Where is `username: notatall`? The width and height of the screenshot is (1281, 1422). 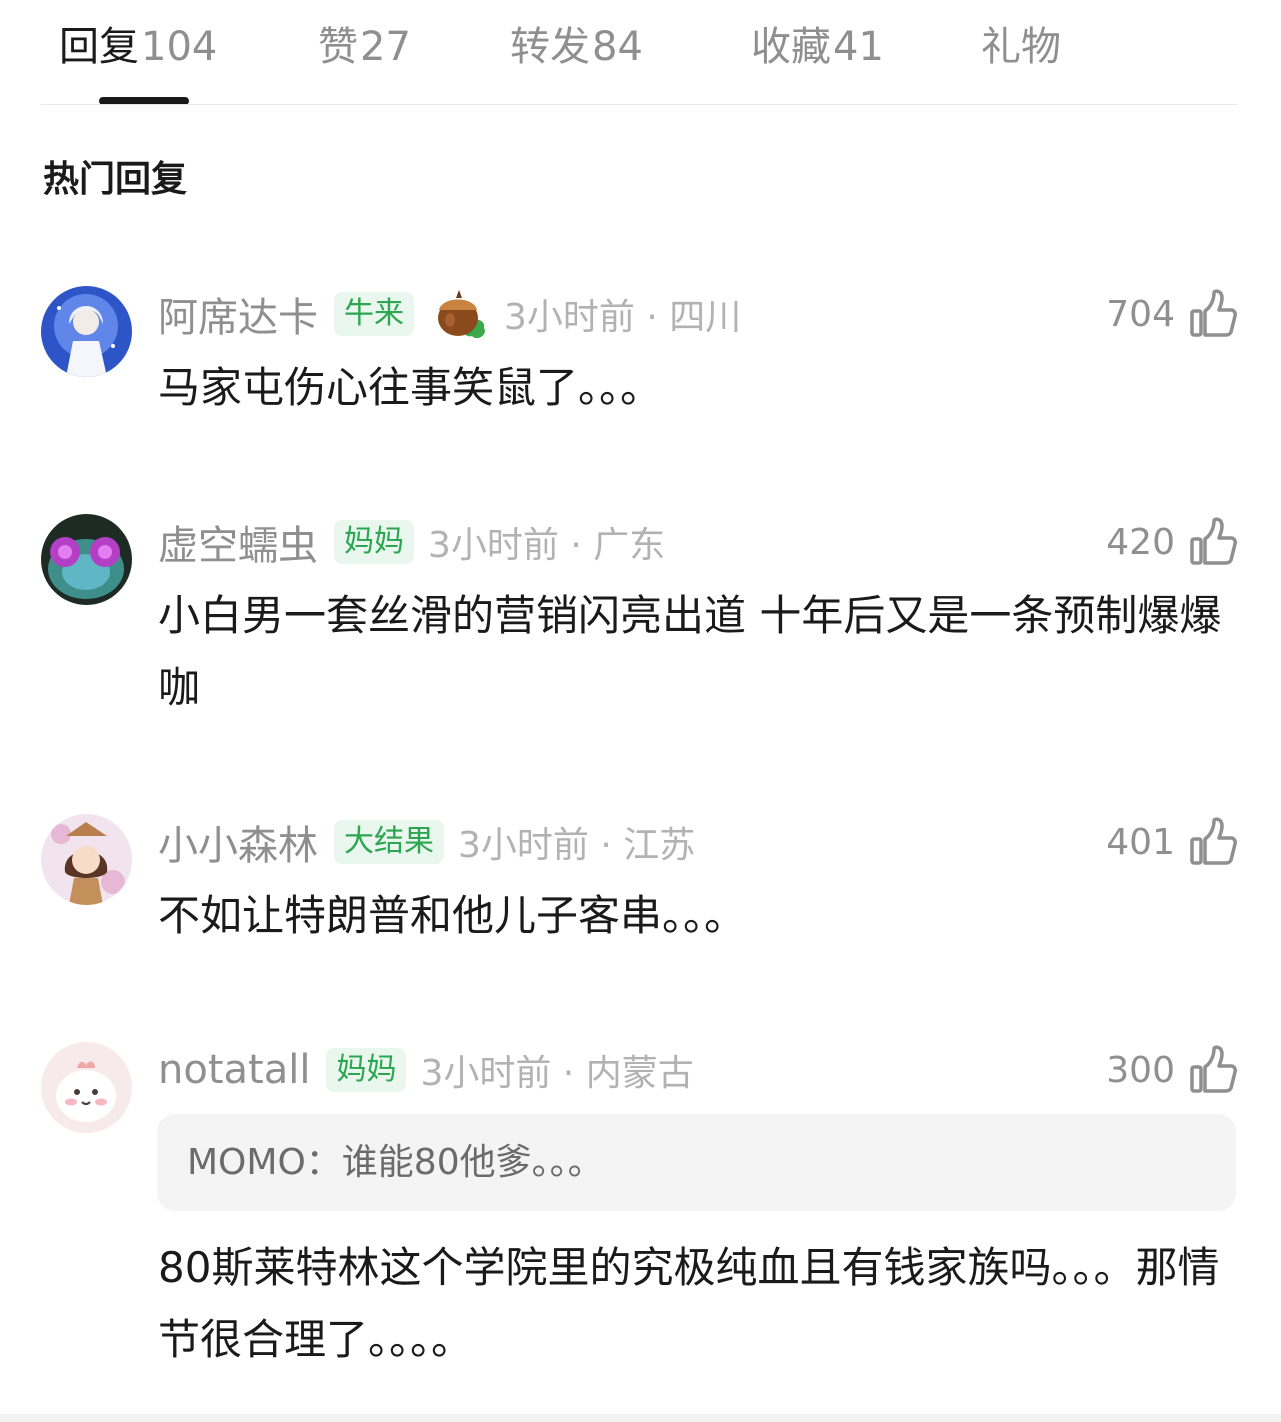
username: notatall is located at coordinates (234, 1070).